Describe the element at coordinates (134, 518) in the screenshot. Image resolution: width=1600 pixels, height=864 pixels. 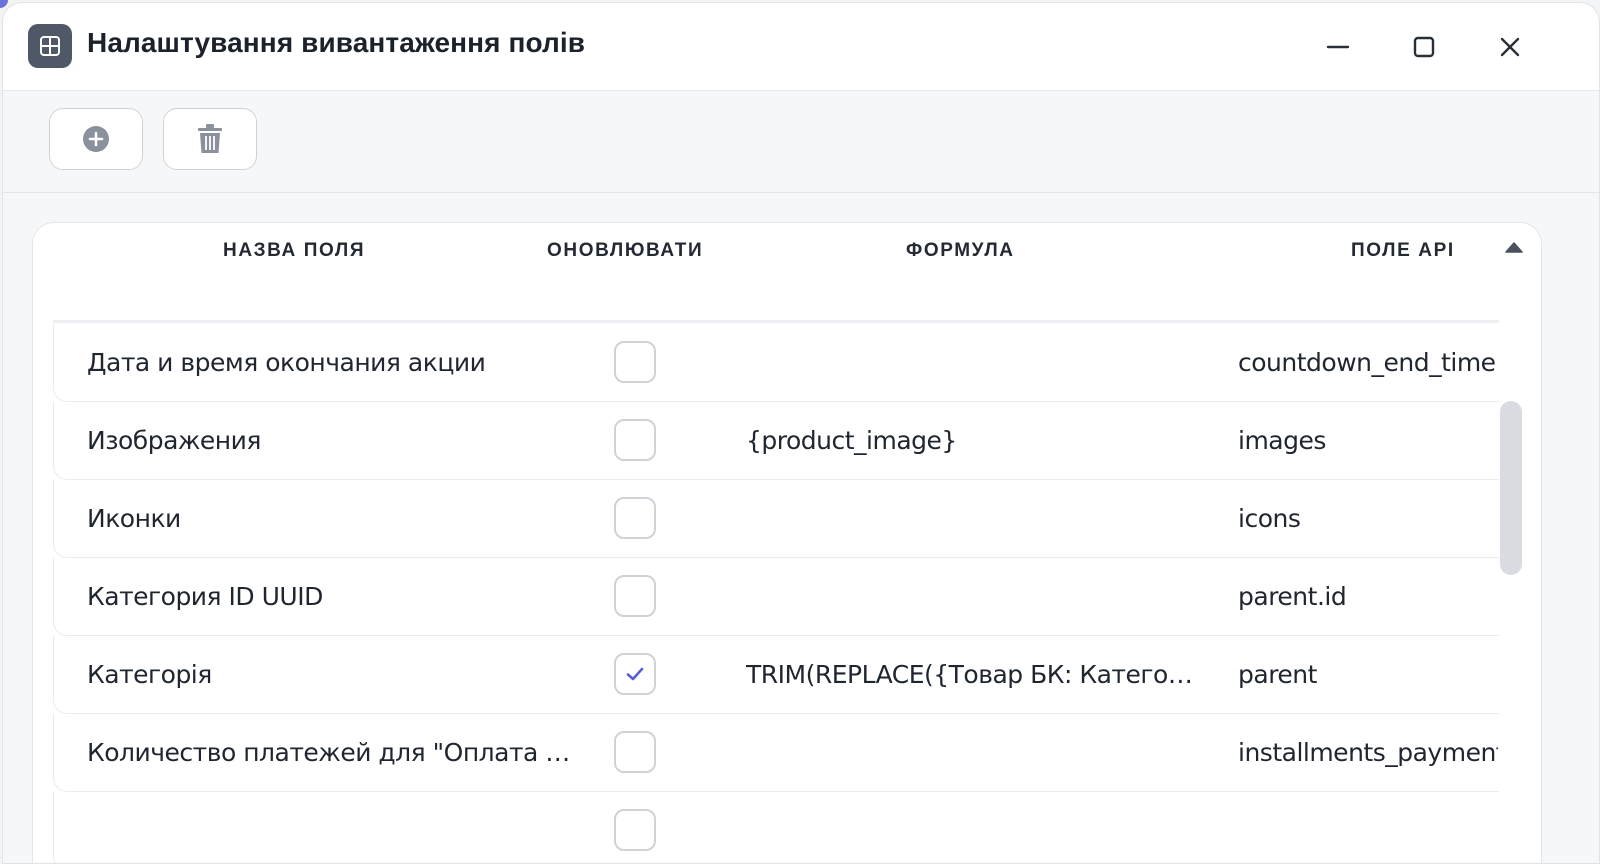
I see `field-name-cell: Иконки` at that location.